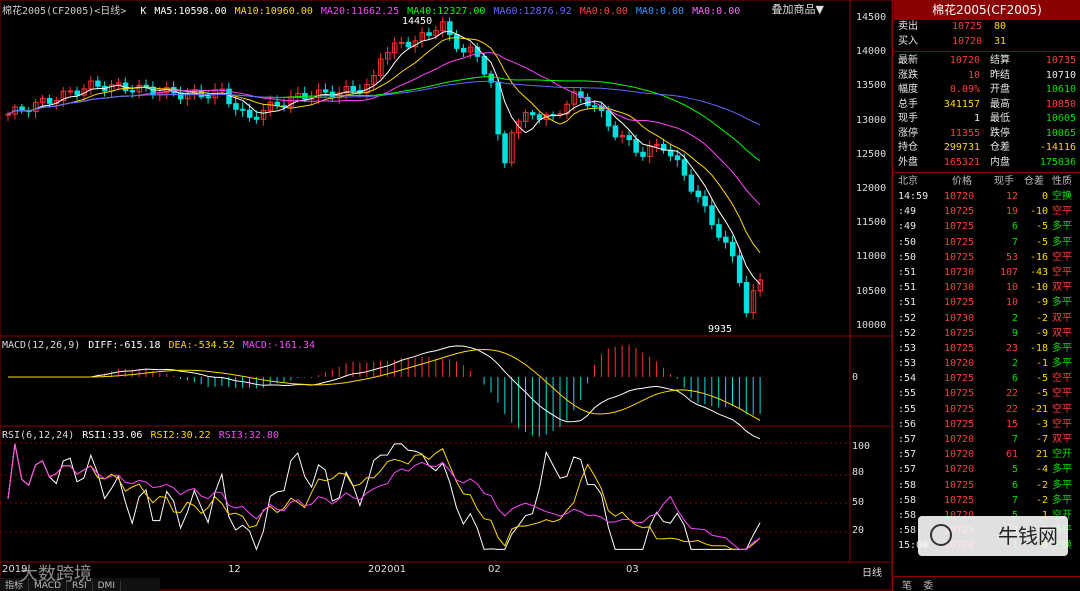  Describe the element at coordinates (855, 377) in the screenshot. I see `macd-tick: 0` at that location.